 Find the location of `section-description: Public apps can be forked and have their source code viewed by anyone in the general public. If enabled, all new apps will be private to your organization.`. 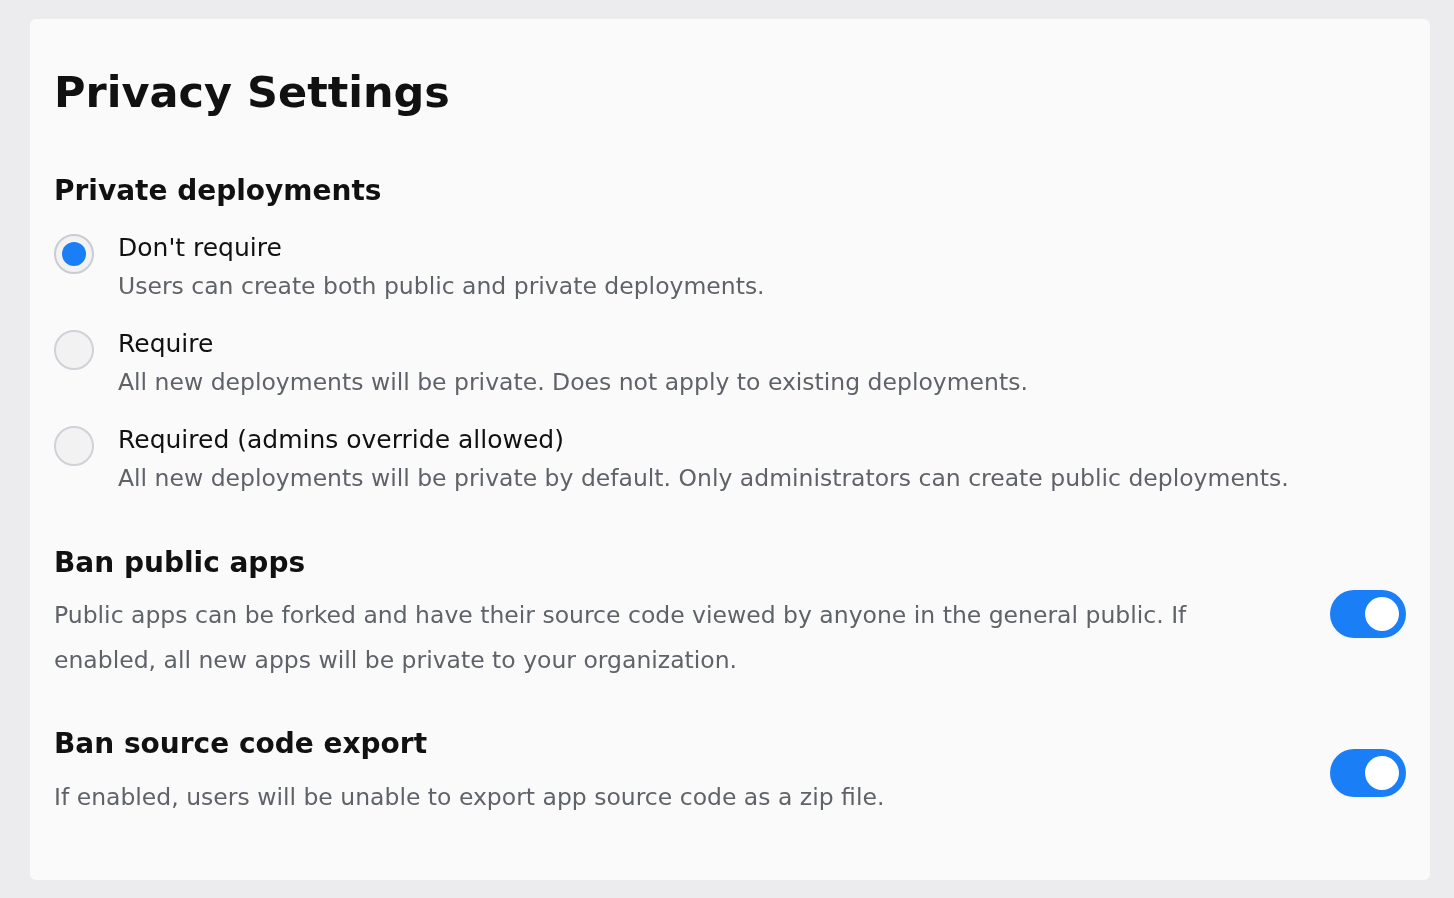

section-description: Public apps can be forked and have their source code viewed by anyone in the general public. If enabled, all new apps will be private to your organization. is located at coordinates (621, 638).